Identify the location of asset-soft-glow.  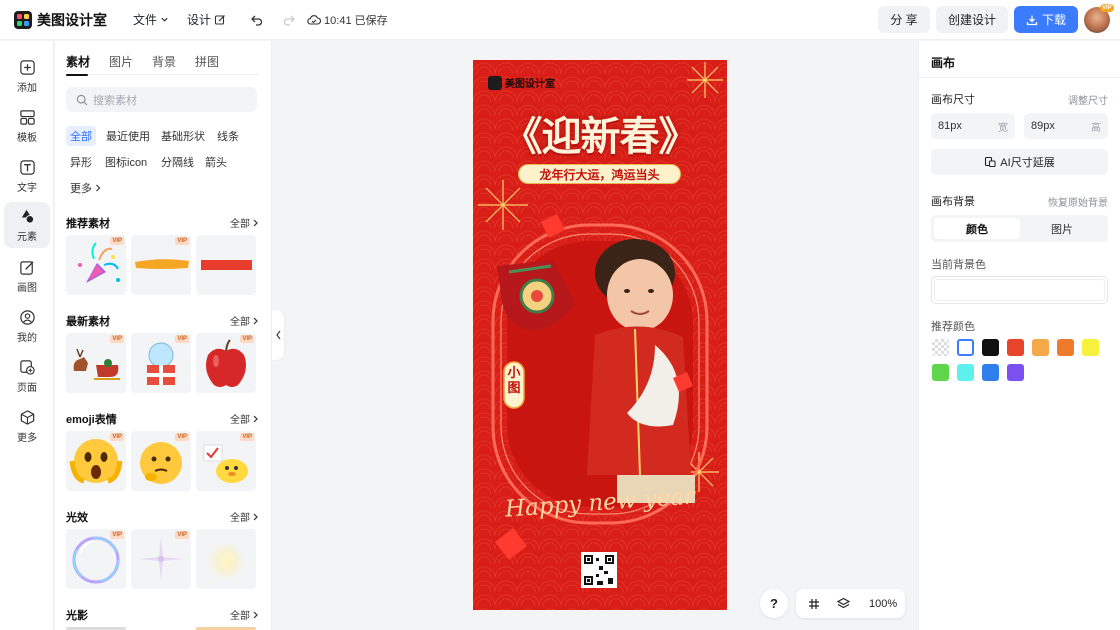
(226, 559).